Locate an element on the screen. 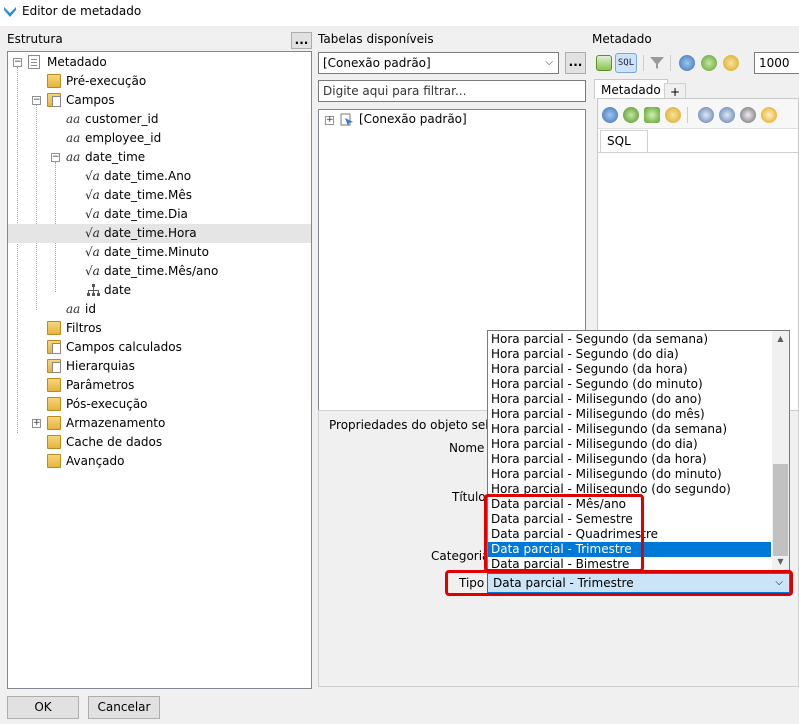 Image resolution: width=799 pixels, height=724 pixels. row-limit-input: 1000 is located at coordinates (776, 63).